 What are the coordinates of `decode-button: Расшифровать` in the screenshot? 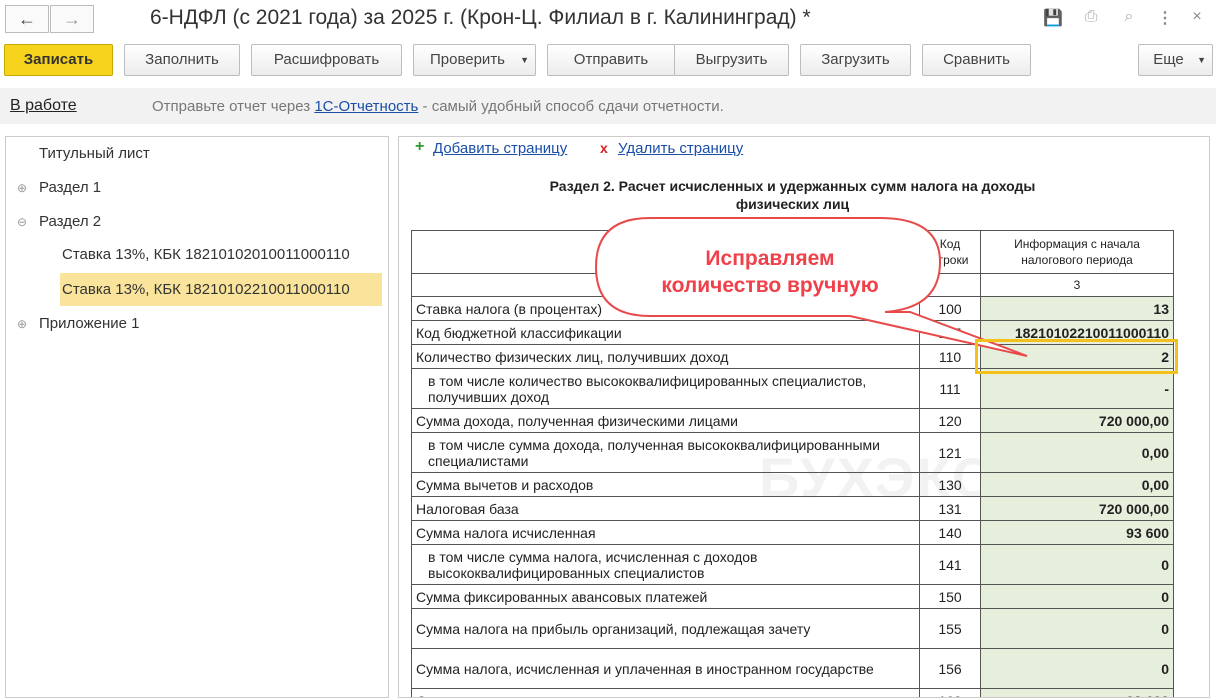 It's located at (326, 60).